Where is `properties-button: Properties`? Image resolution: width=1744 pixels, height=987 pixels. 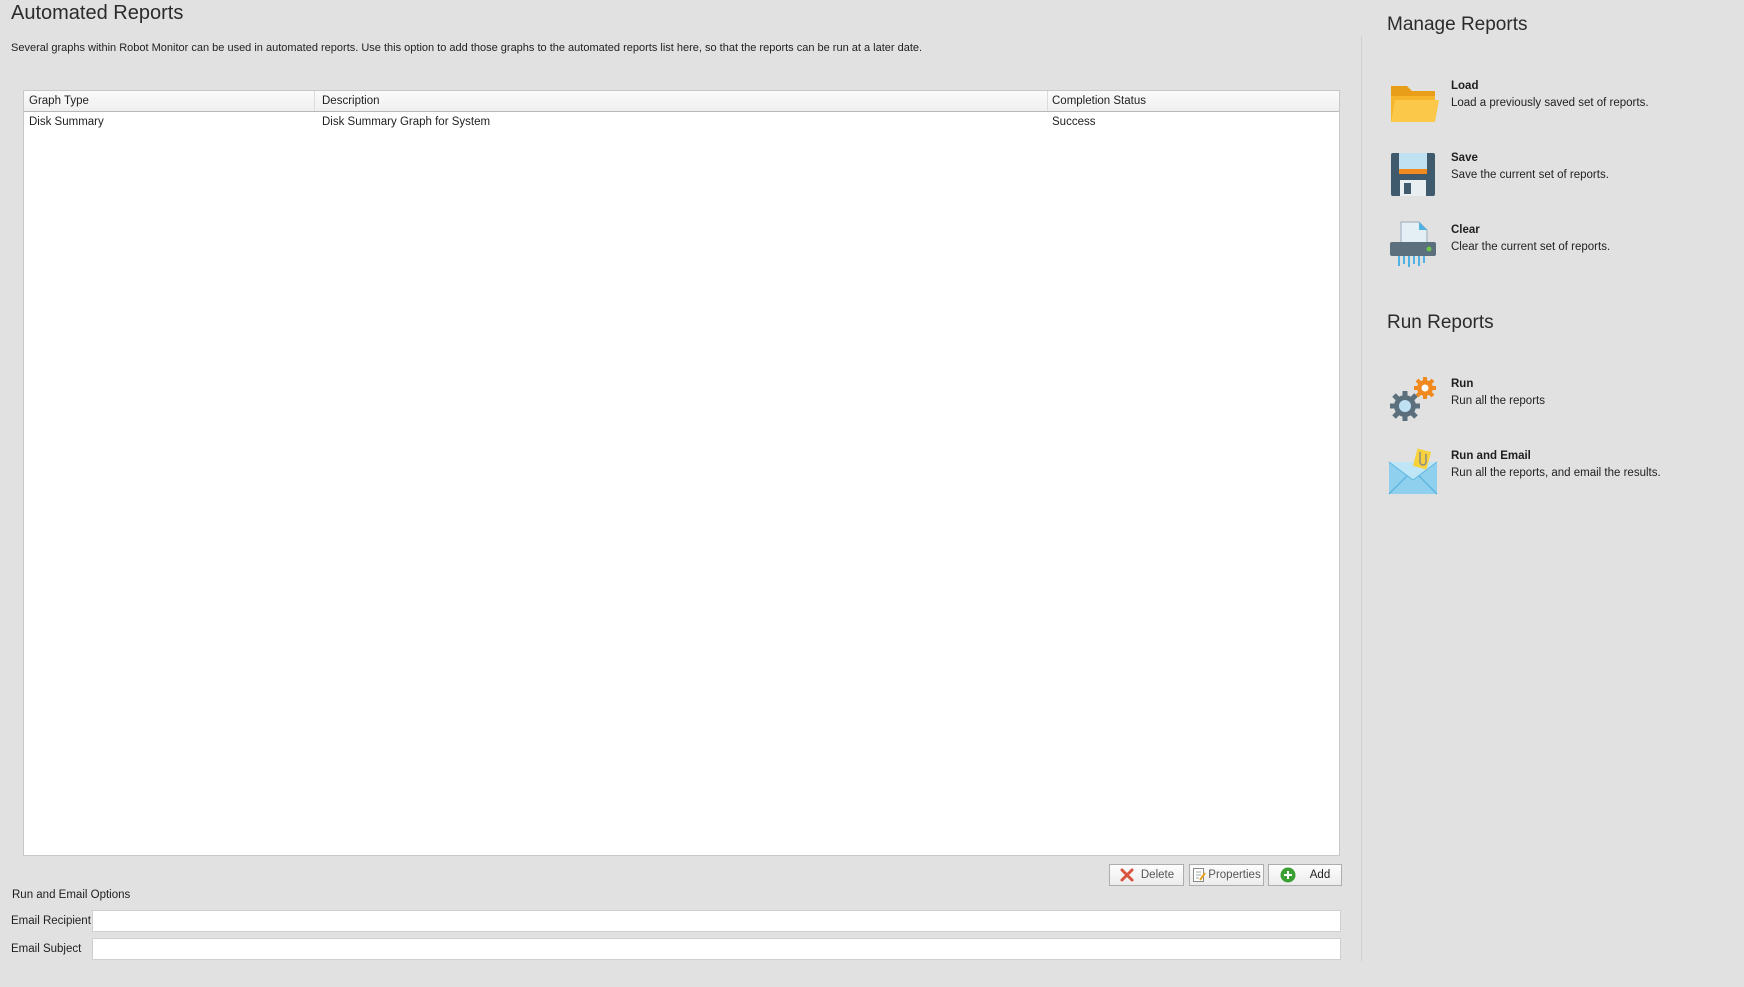
properties-button: Properties is located at coordinates (1226, 875).